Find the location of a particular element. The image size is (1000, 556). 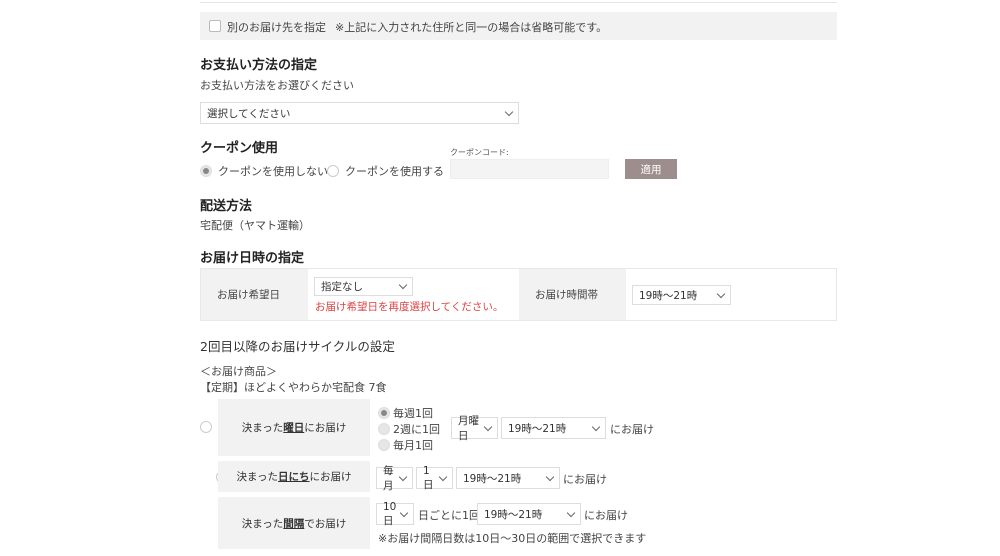

cycle-title: 2回目以降のお届けサイクルの設定 is located at coordinates (297, 346).